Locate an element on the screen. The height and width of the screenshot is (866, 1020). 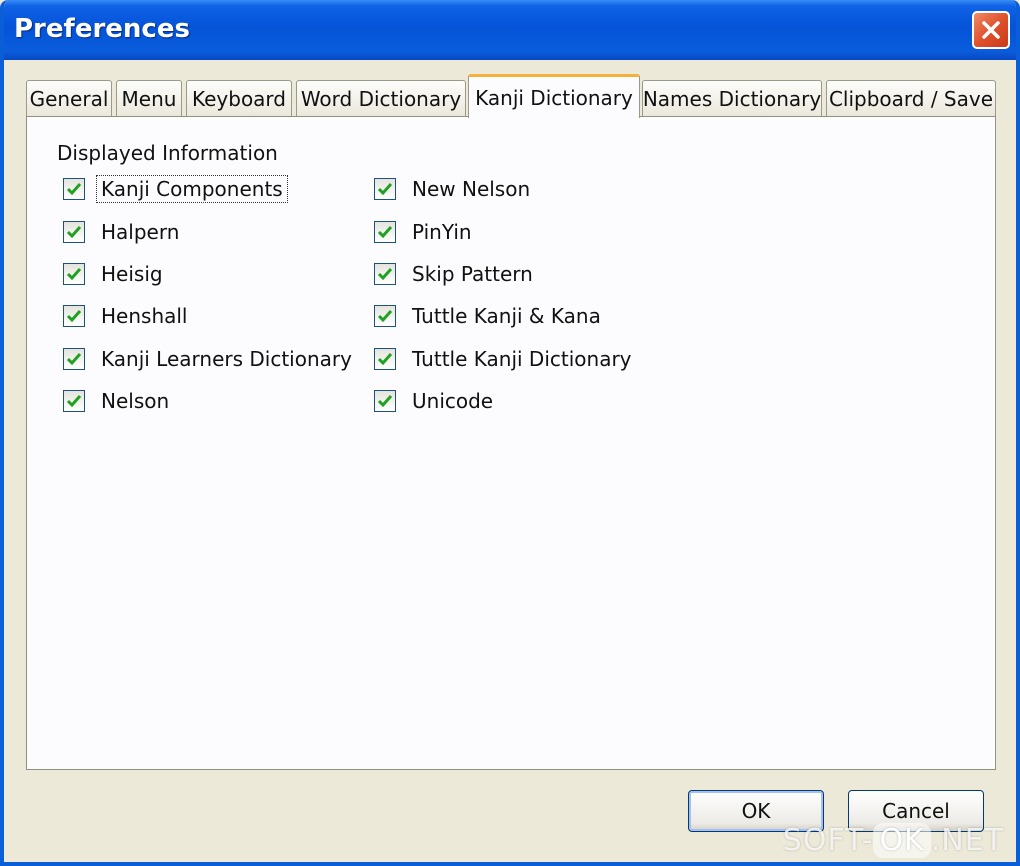
displayed-information-label: Displayed Information is located at coordinates (167, 153).